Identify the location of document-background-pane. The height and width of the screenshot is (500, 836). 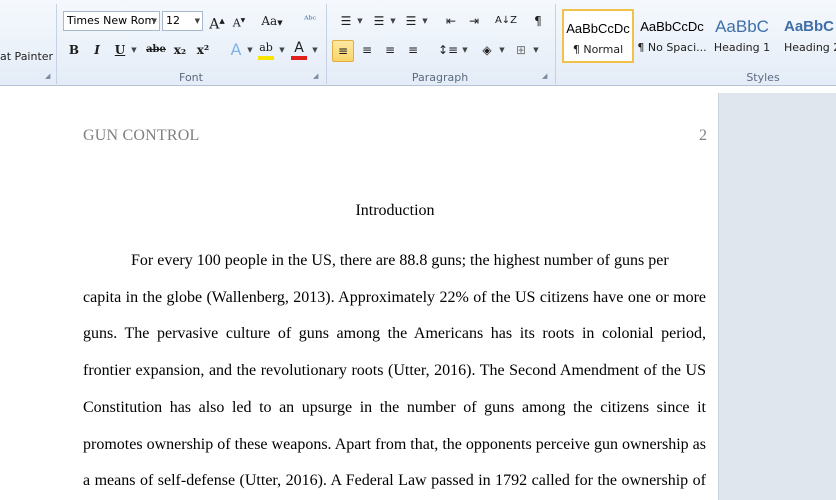
(777, 296).